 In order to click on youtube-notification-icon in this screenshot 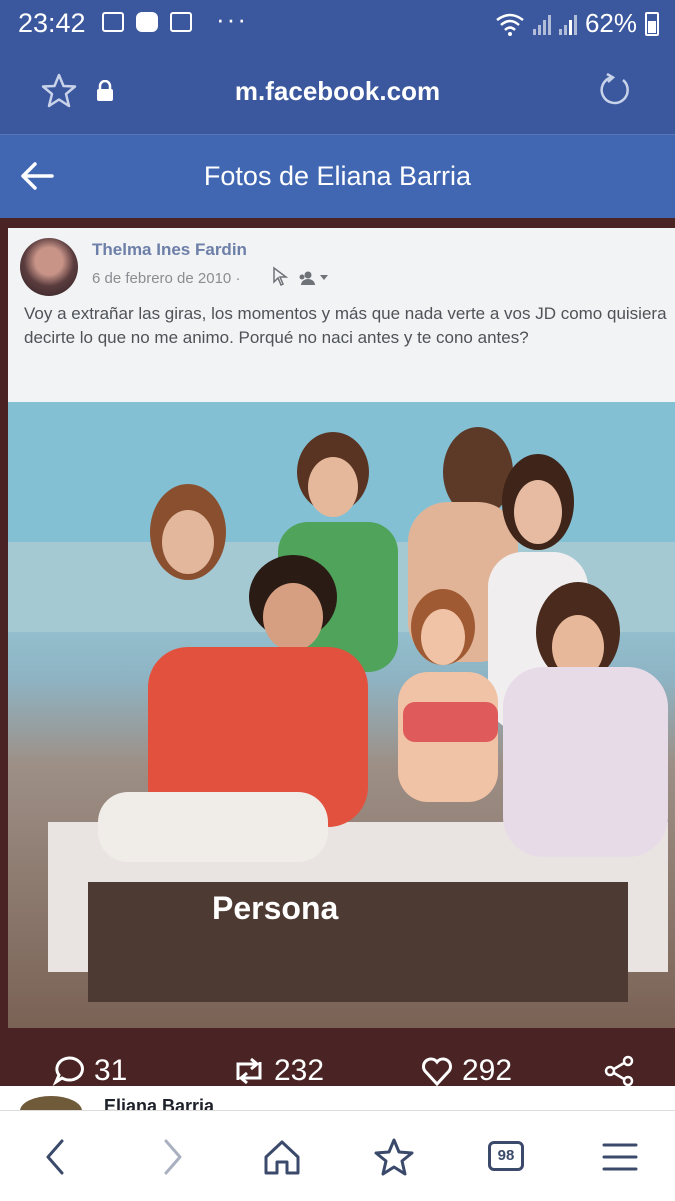, I will do `click(147, 22)`.